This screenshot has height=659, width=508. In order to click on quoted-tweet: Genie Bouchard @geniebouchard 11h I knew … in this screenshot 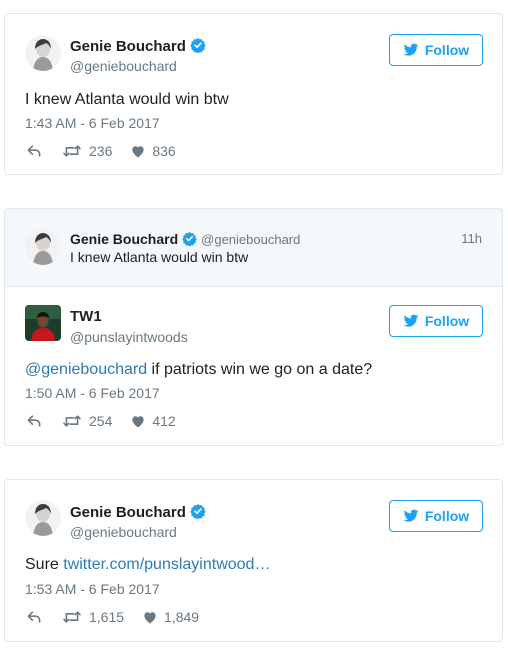, I will do `click(253, 248)`.